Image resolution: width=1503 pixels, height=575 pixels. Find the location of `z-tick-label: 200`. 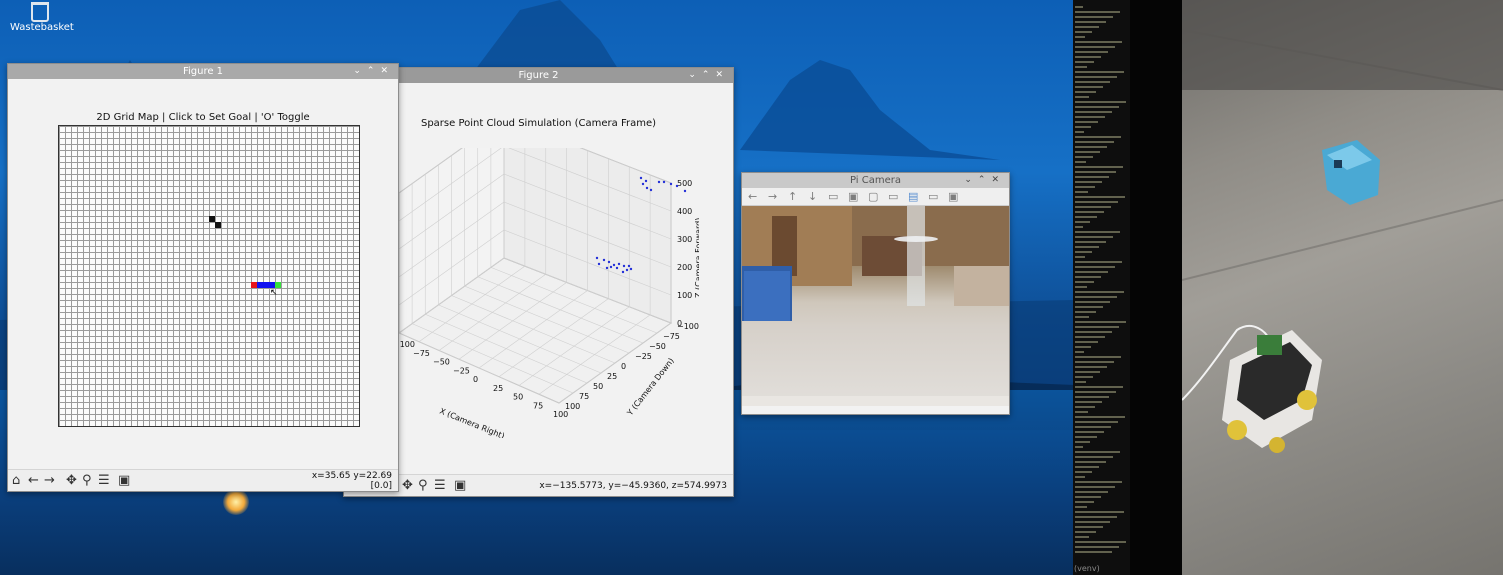

z-tick-label: 200 is located at coordinates (684, 267).